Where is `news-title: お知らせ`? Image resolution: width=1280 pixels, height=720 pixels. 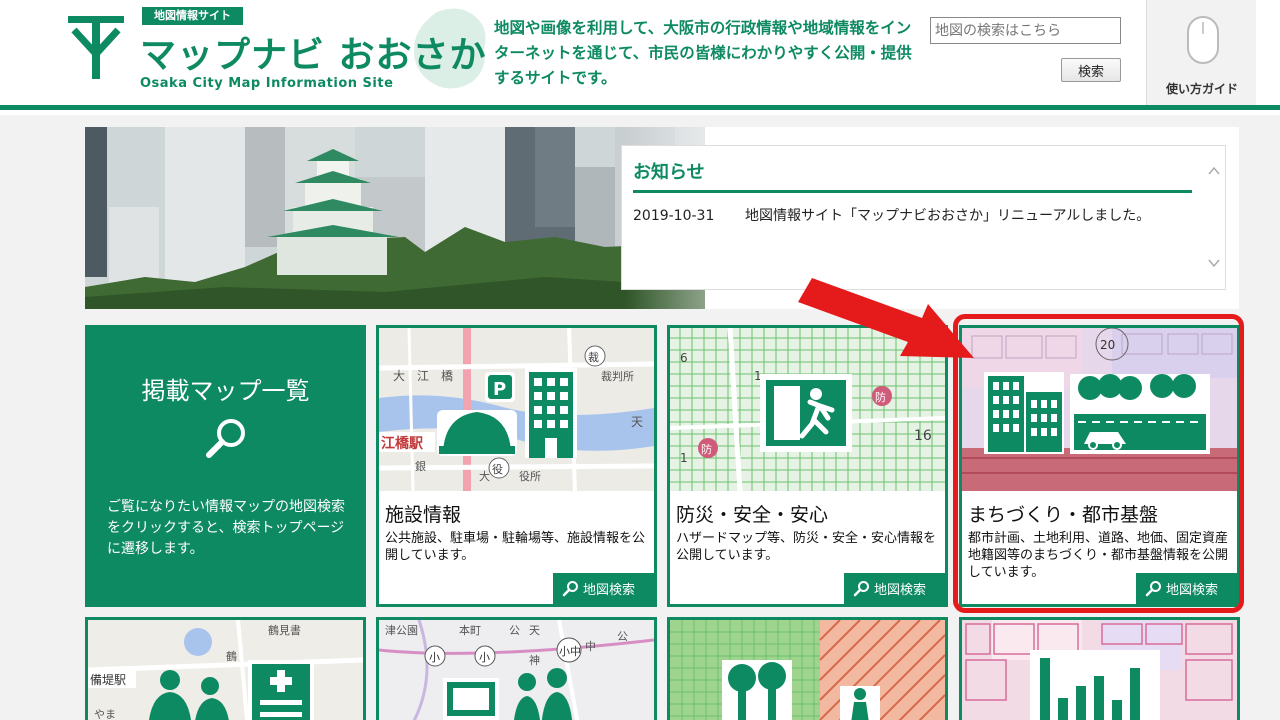
news-title: お知らせ is located at coordinates (669, 172).